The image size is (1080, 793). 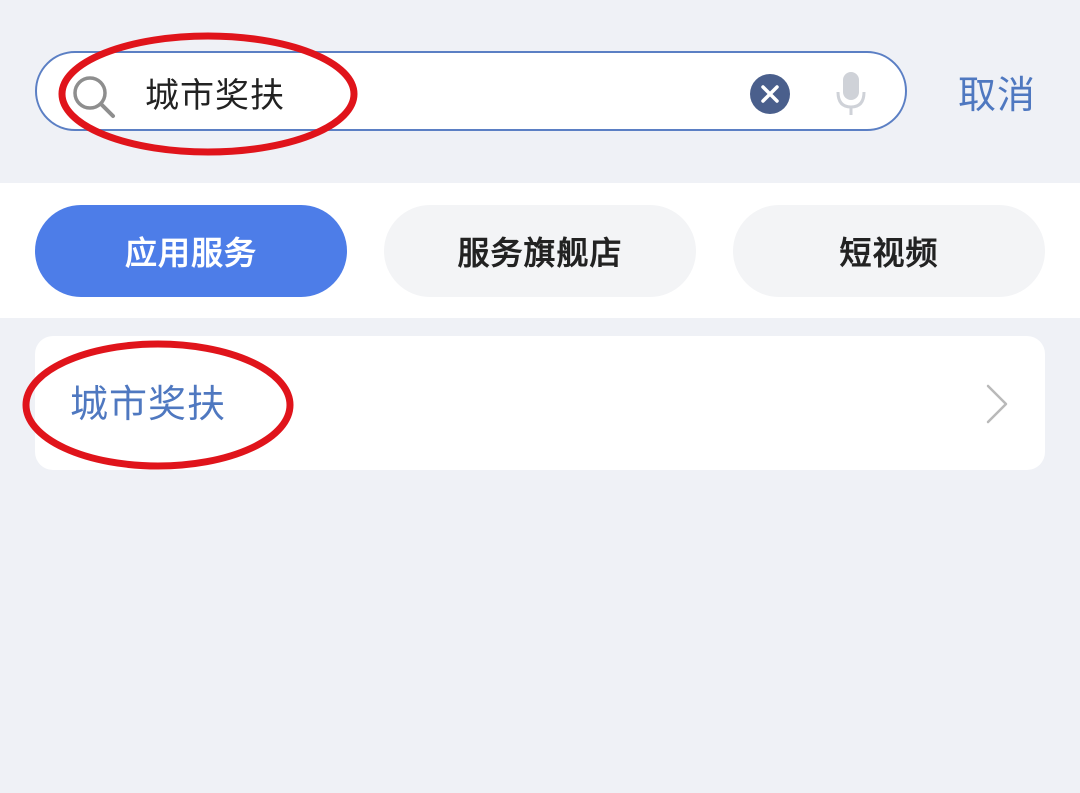 What do you see at coordinates (889, 251) in the screenshot?
I see `tab-short-videos: 短视频` at bounding box center [889, 251].